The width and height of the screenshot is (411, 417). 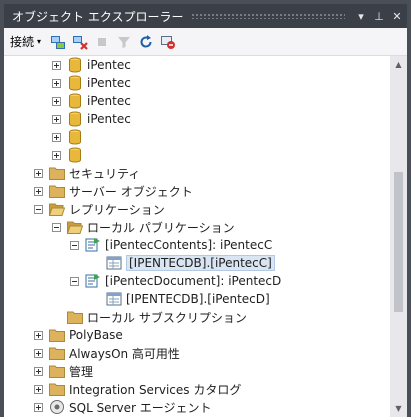 What do you see at coordinates (96, 335) in the screenshot?
I see `tree-label: PolyBase` at bounding box center [96, 335].